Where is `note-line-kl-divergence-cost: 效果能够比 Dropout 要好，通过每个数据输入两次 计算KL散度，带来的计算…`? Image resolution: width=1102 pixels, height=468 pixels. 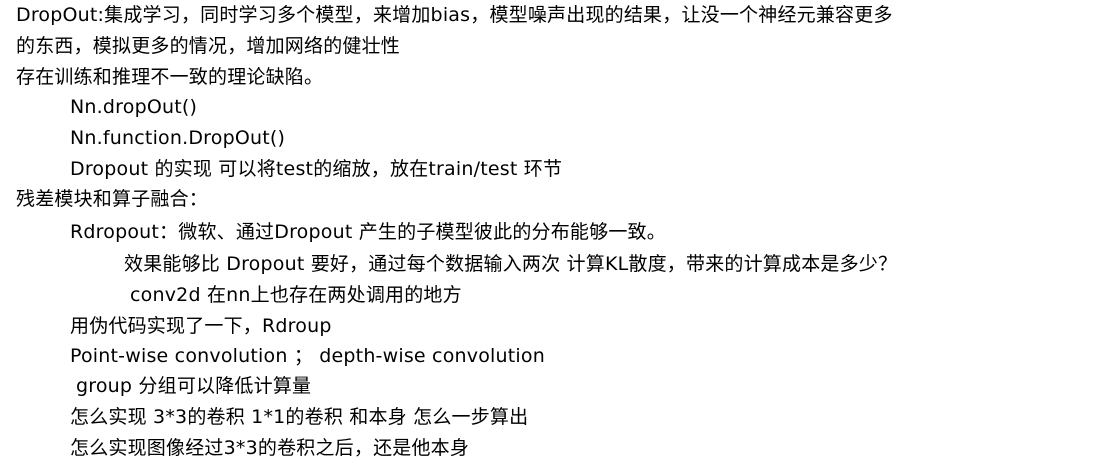
note-line-kl-divergence-cost: 效果能够比 Dropout 要好，通过每个数据输入两次 计算KL散度，带来的计算… is located at coordinates (511, 264).